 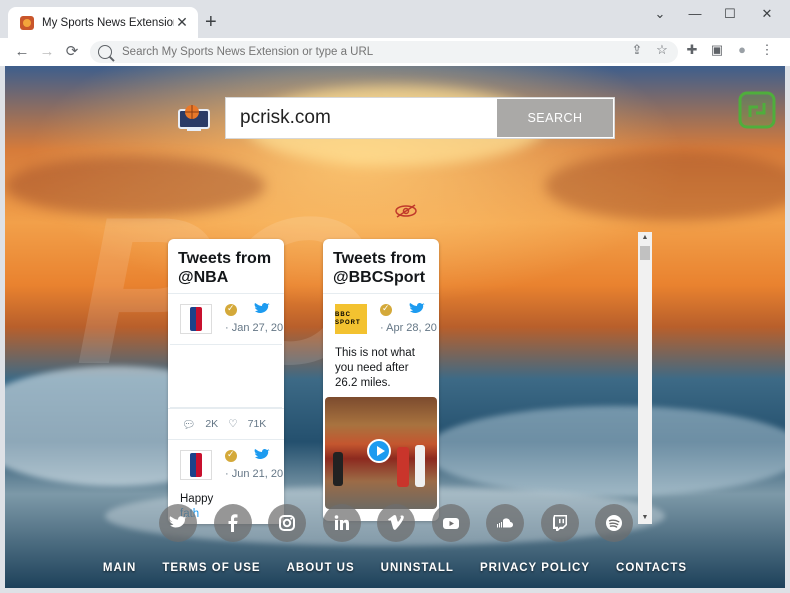 I want to click on vimeo-icon, so click(x=396, y=523).